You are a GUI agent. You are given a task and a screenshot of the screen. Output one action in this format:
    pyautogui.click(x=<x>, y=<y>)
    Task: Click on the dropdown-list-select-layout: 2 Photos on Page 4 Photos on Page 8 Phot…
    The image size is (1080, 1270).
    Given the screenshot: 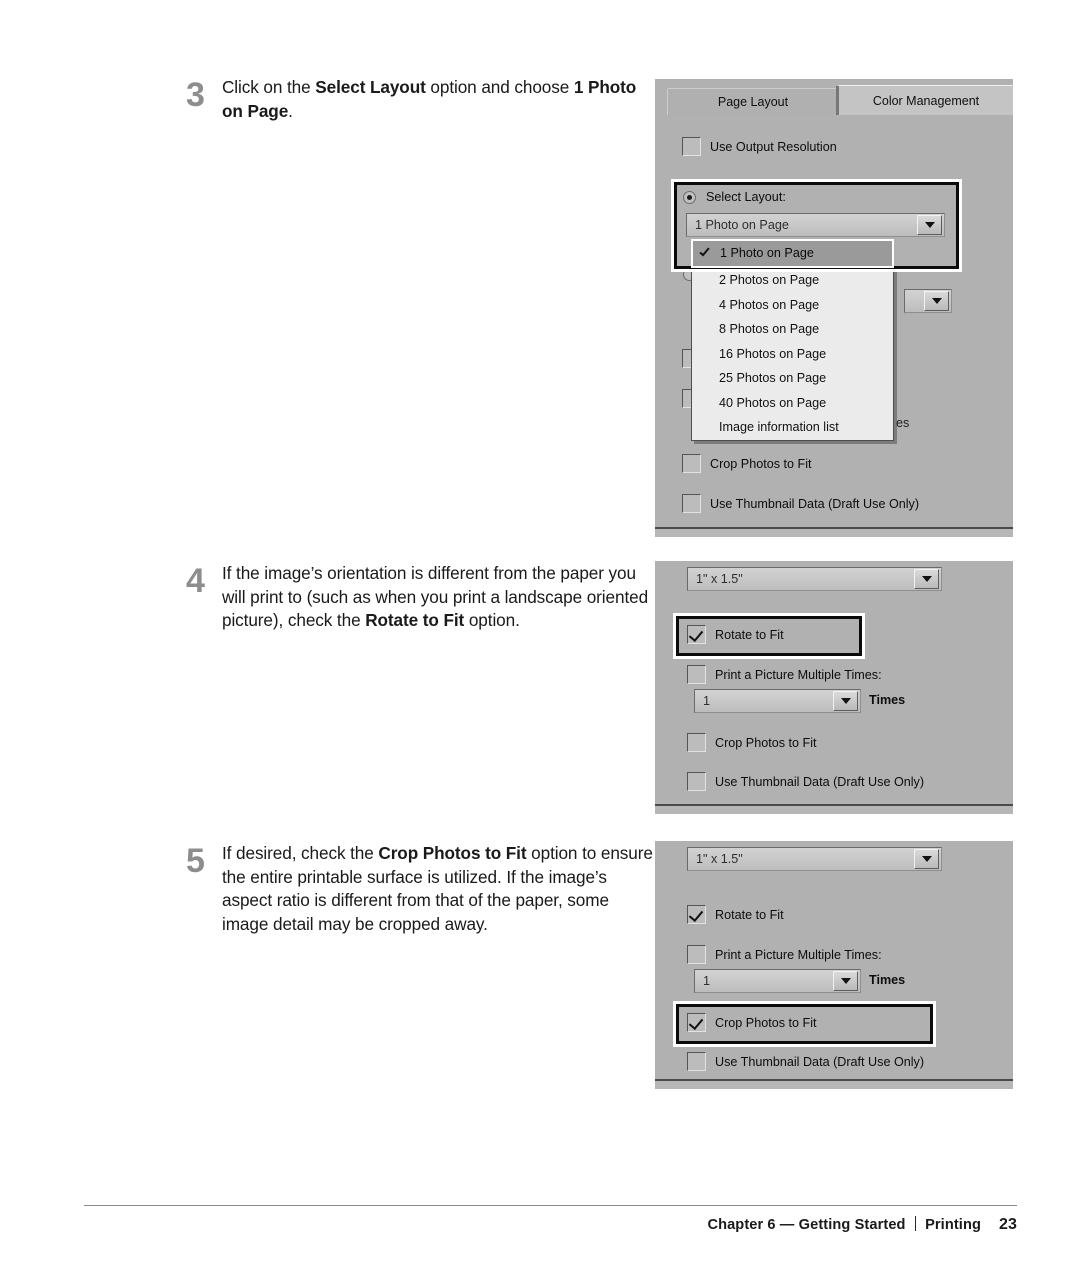 What is the action you would take?
    pyautogui.click(x=792, y=354)
    